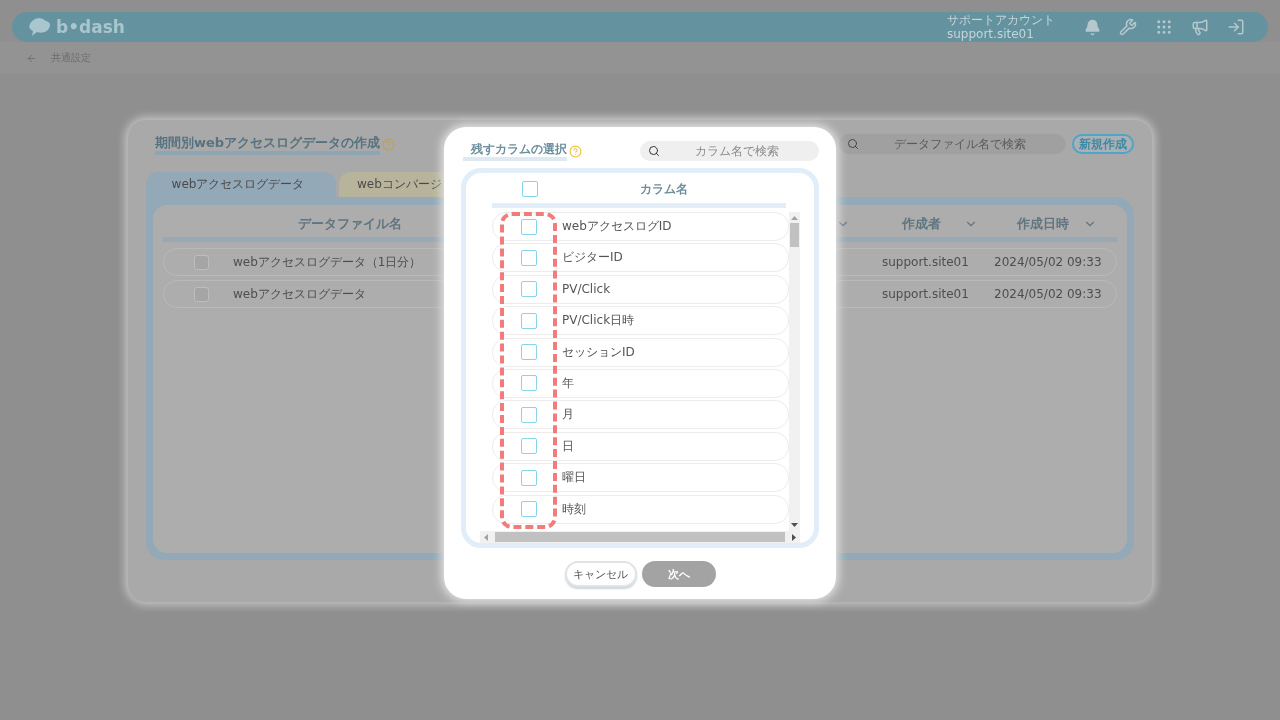 This screenshot has height=720, width=1280. I want to click on dialog-title: 残すカラムの選択, so click(515, 151).